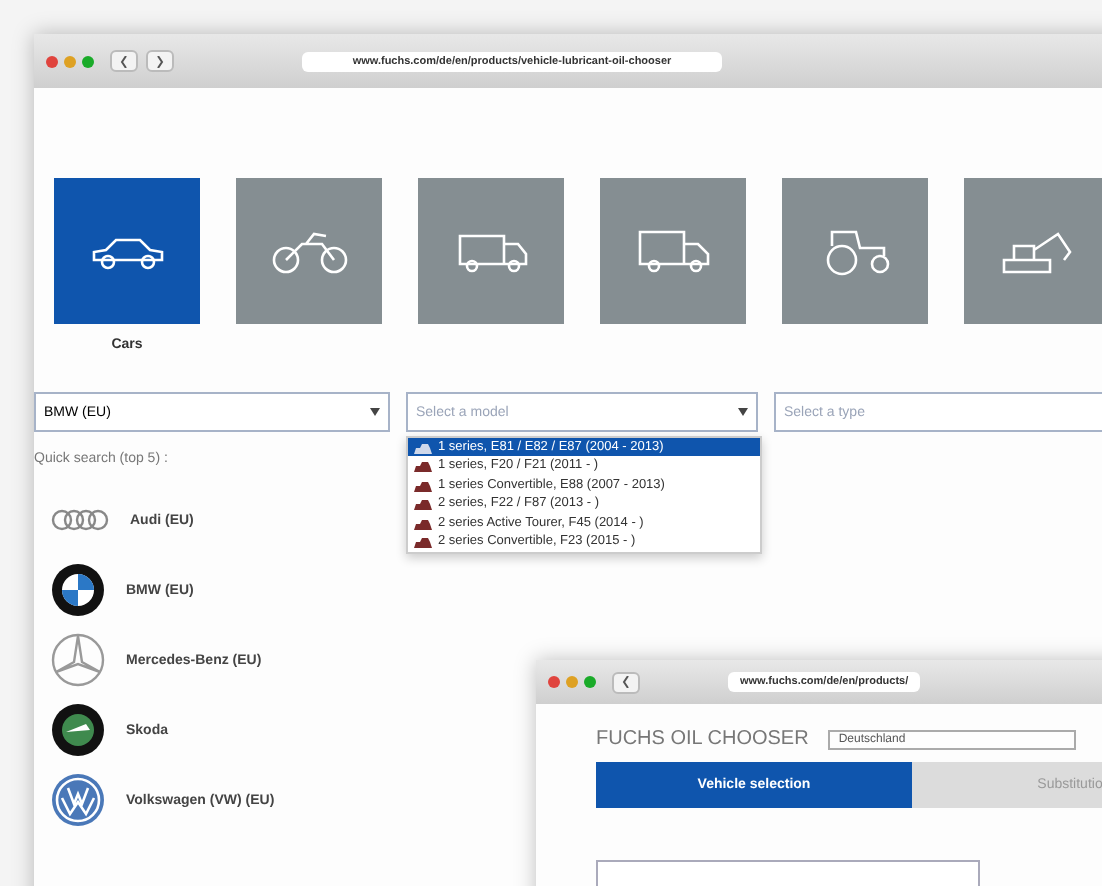 This screenshot has height=886, width=1102. I want to click on motorcycle-icon, so click(309, 251).